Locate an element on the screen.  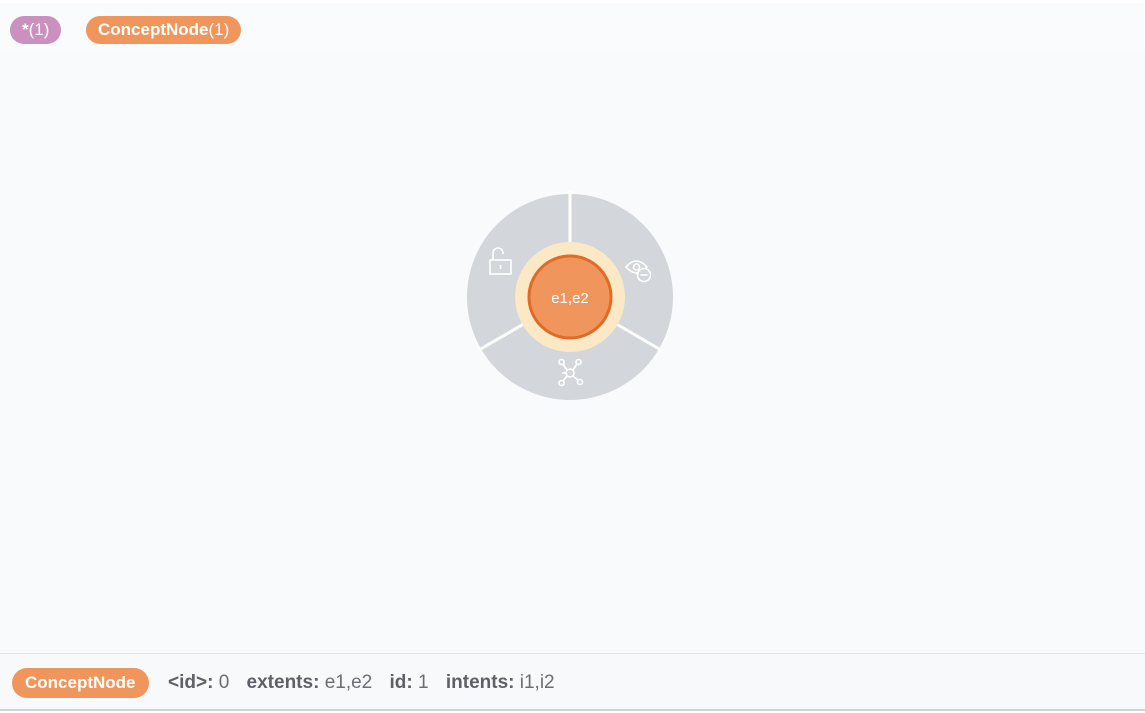
expand-icon is located at coordinates (570, 373).